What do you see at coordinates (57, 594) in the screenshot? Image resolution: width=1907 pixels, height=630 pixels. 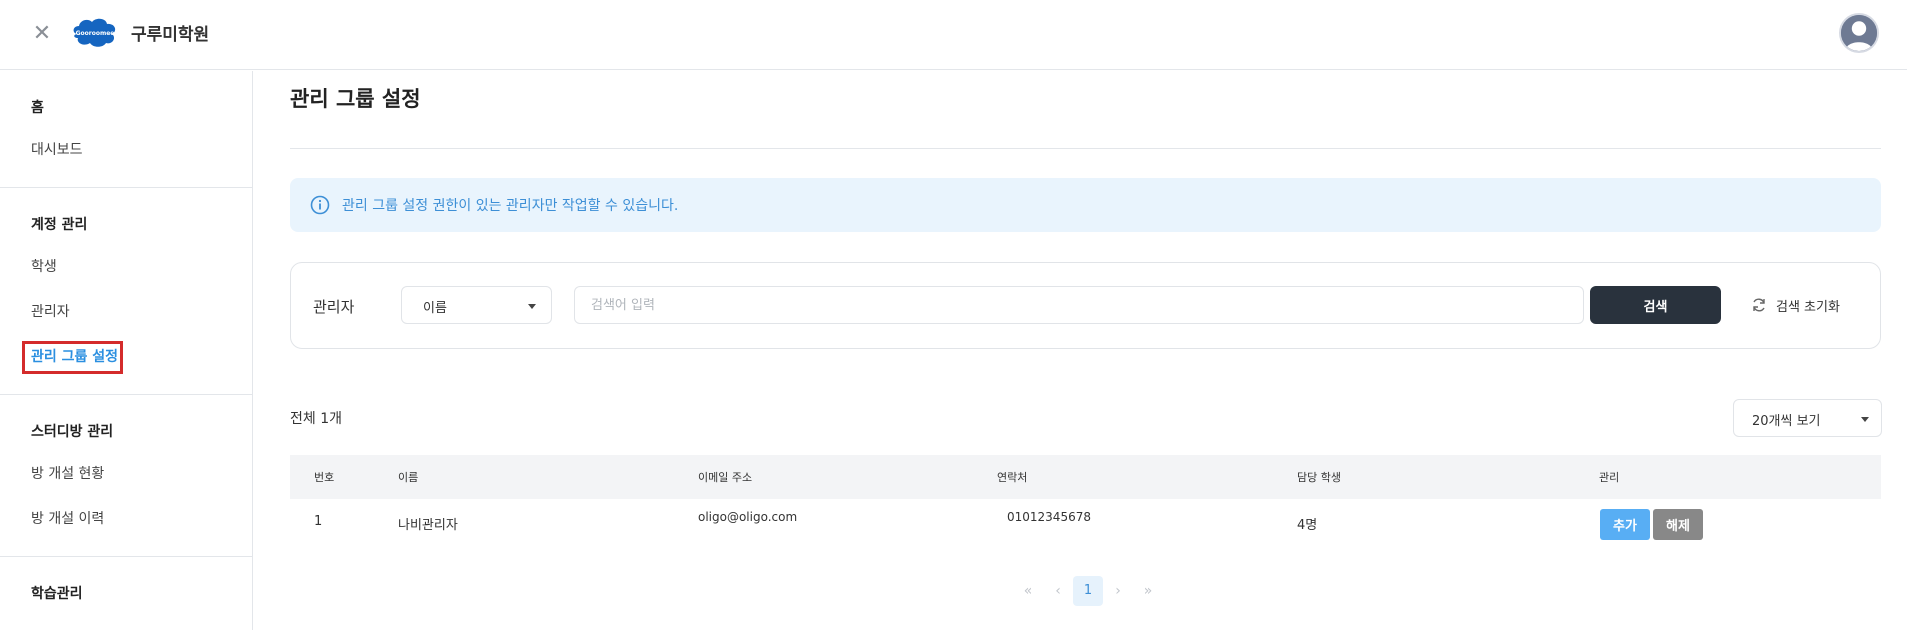 I see `sidebar-heading-learning: 학습관리` at bounding box center [57, 594].